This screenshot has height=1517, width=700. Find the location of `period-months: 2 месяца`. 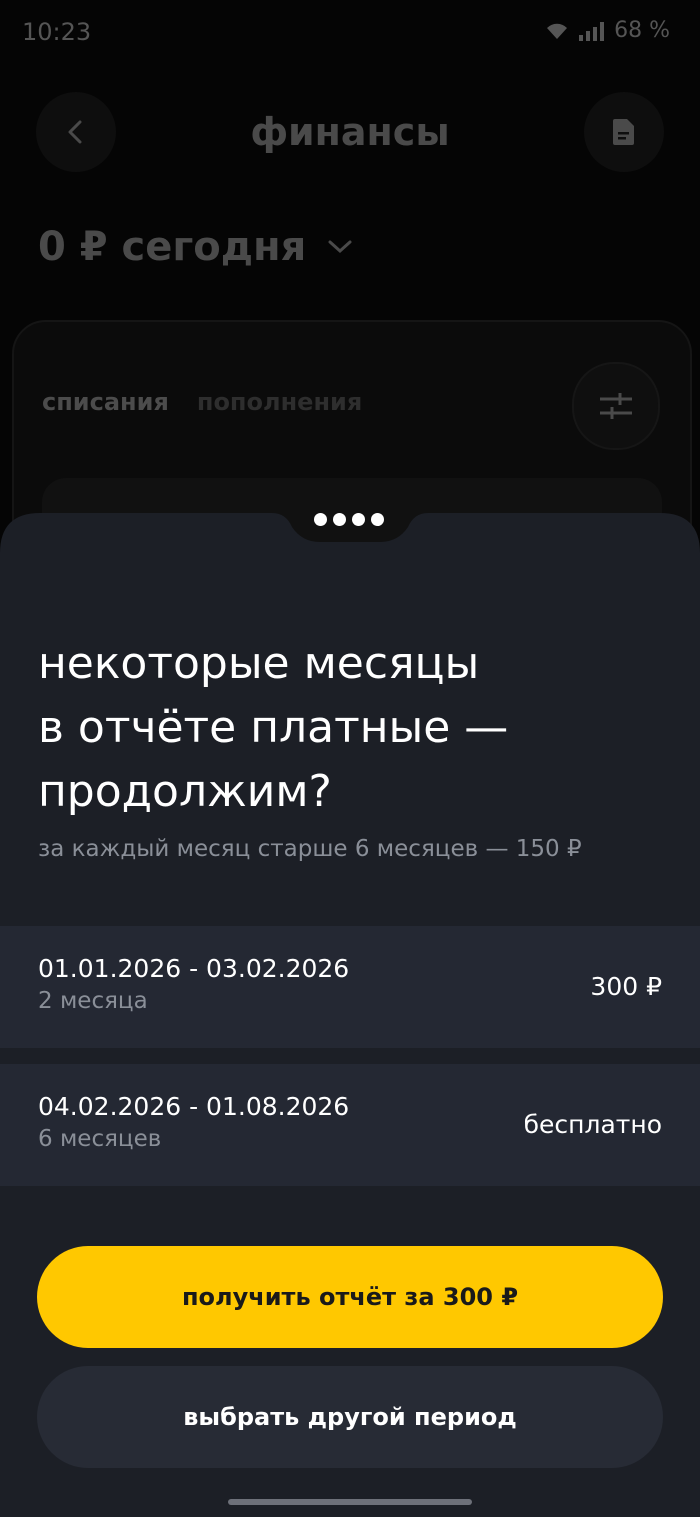

period-months: 2 месяца is located at coordinates (93, 1001).